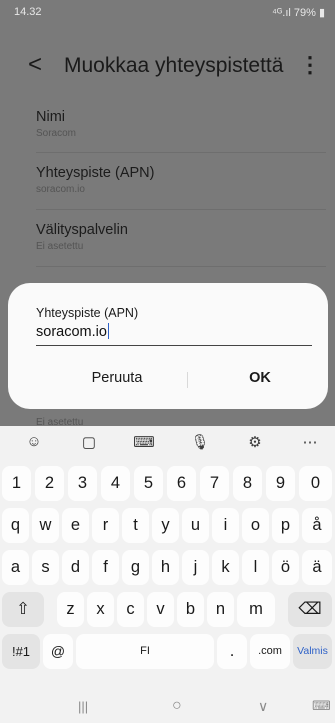 Image resolution: width=335 pixels, height=723 pixels. Describe the element at coordinates (144, 444) in the screenshot. I see `keyboard-icon: ⌨` at that location.